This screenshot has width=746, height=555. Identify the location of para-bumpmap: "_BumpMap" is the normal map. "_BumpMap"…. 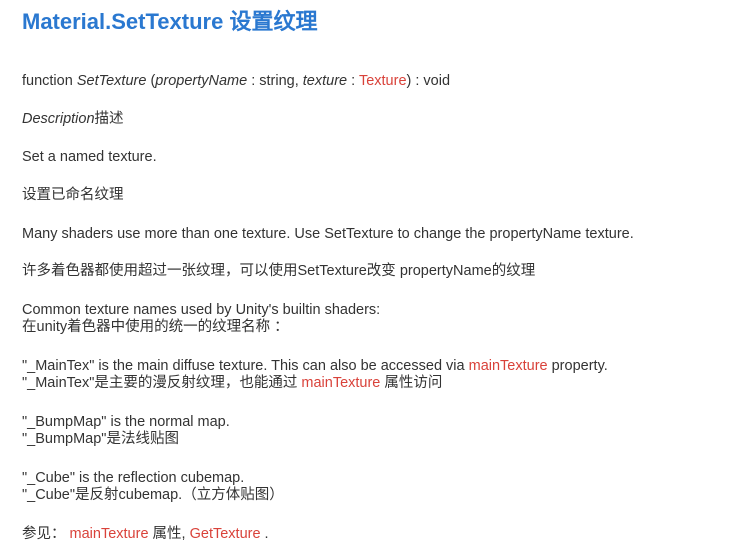
(126, 431).